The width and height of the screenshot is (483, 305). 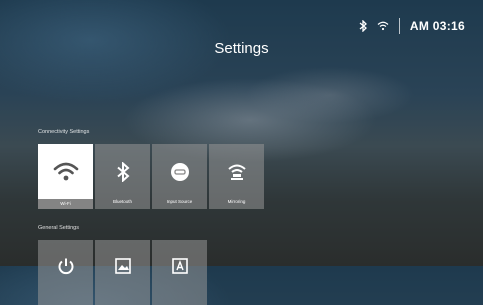 What do you see at coordinates (122, 266) in the screenshot?
I see `image-icon` at bounding box center [122, 266].